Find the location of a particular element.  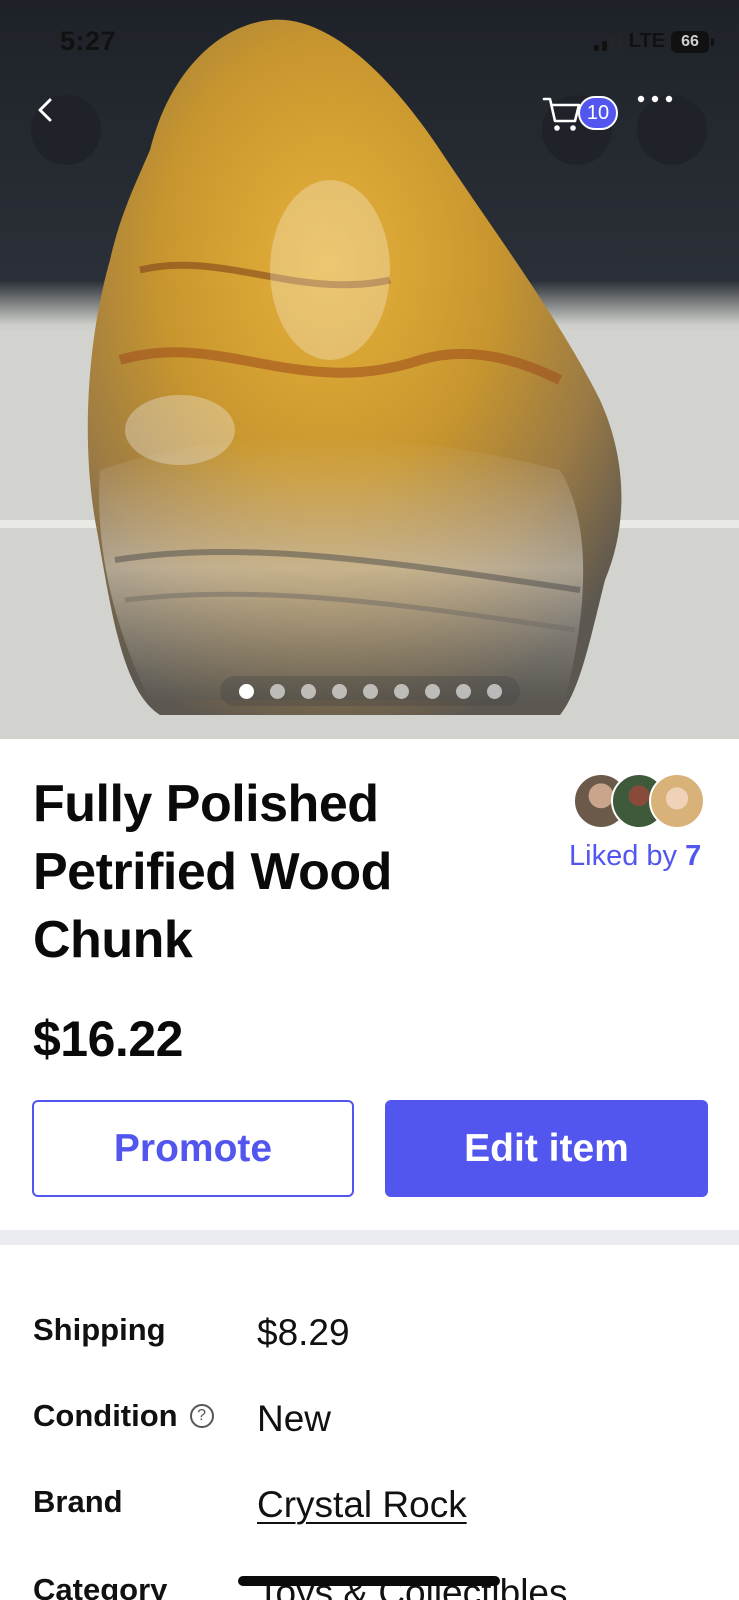

chevron-left-icon is located at coordinates (45, 110).